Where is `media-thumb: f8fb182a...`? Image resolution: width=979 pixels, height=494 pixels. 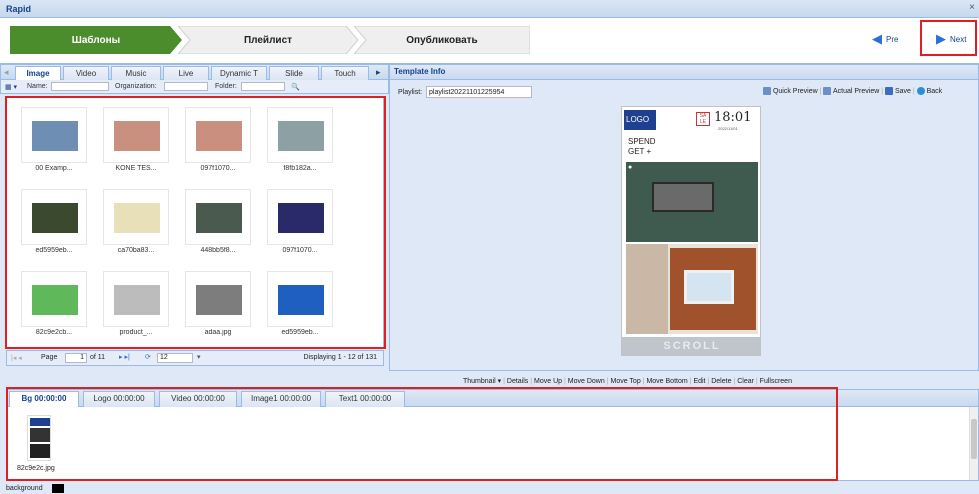 media-thumb: f8fb182a... is located at coordinates (300, 143).